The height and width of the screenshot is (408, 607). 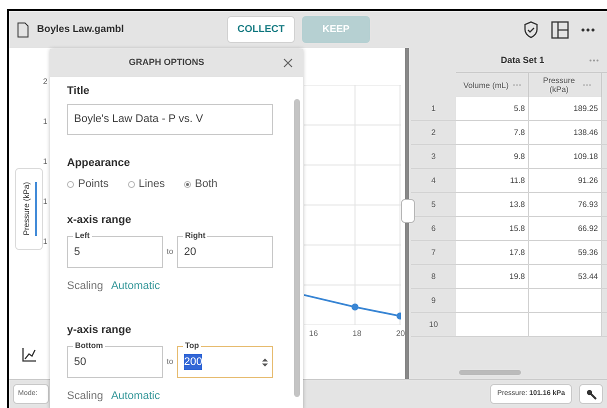 I want to click on table-cell: 76.93, so click(x=565, y=204).